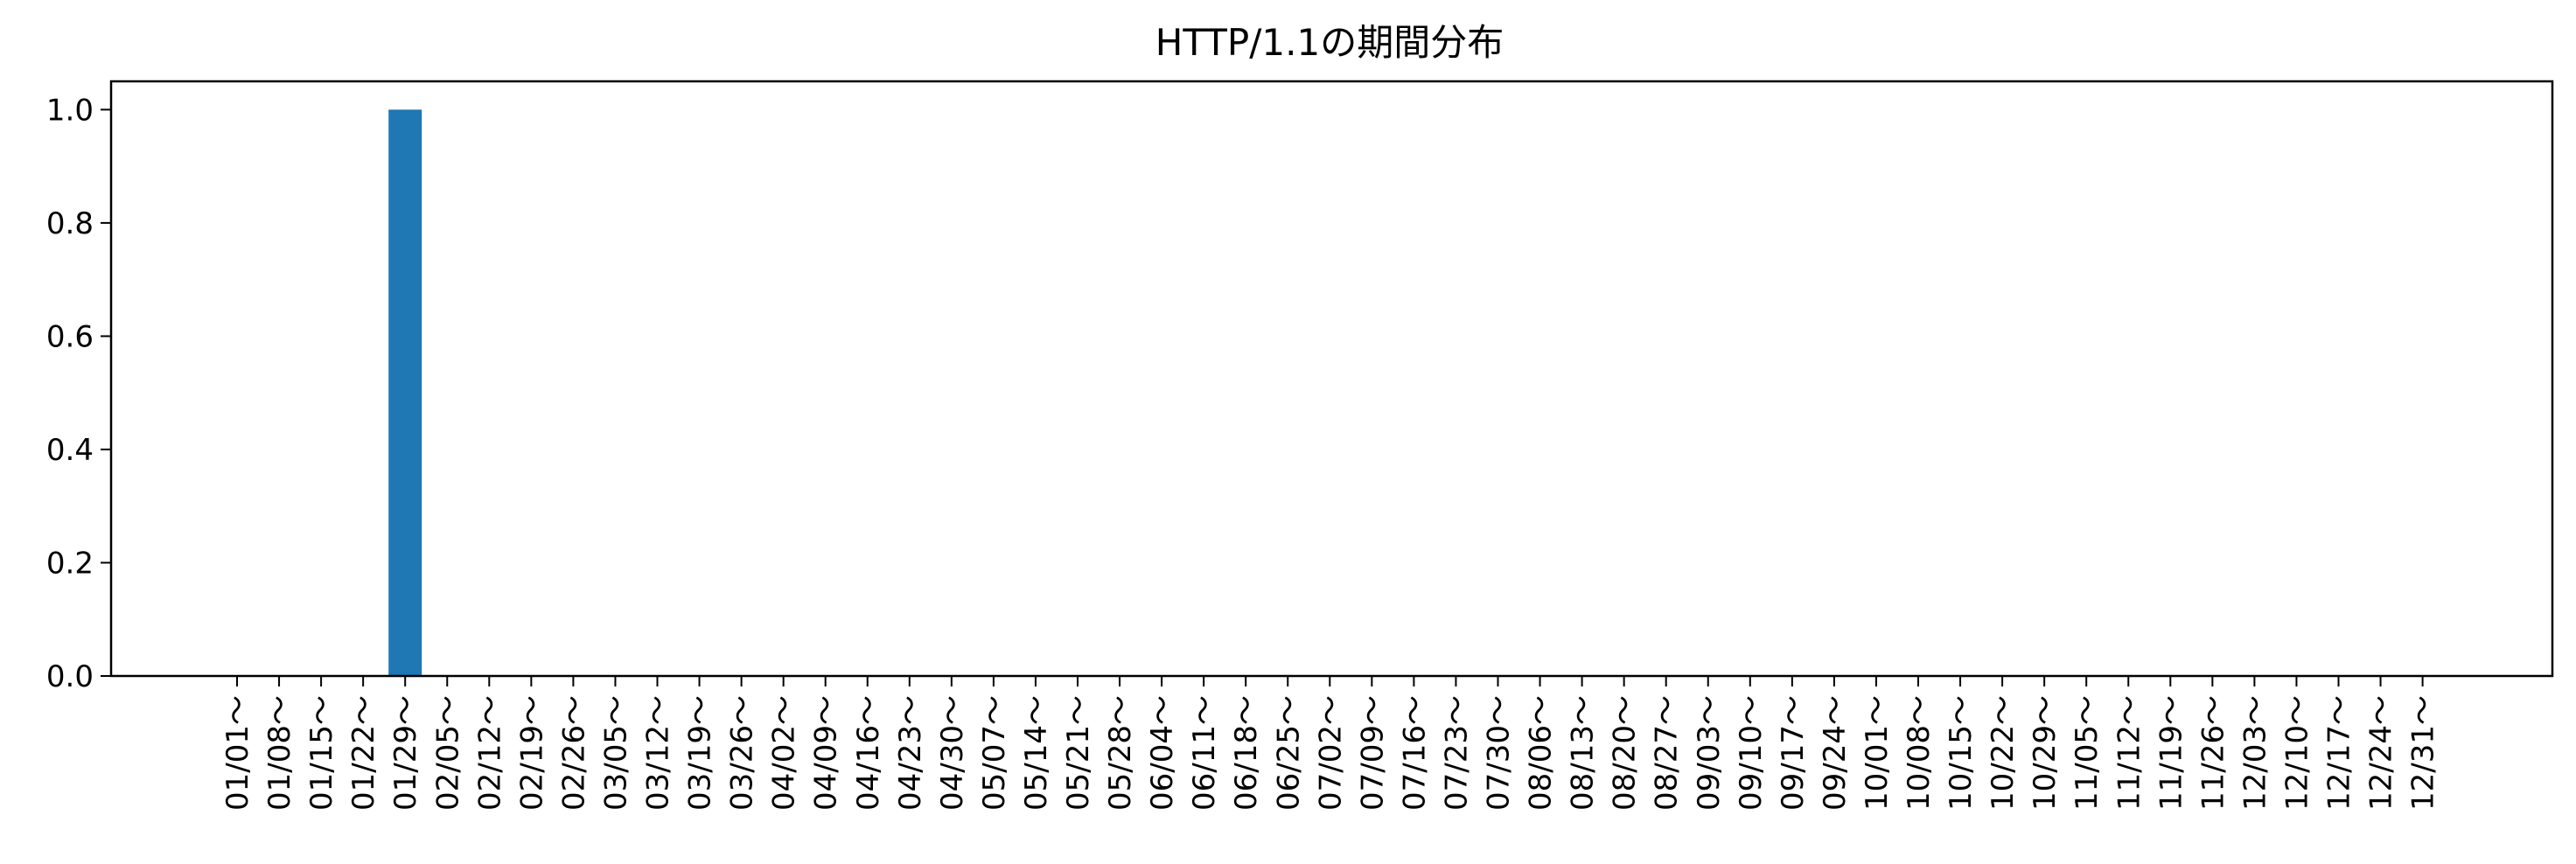 The image size is (2576, 864). Describe the element at coordinates (1625, 753) in the screenshot. I see `x-tick-label: 08/20～` at that location.